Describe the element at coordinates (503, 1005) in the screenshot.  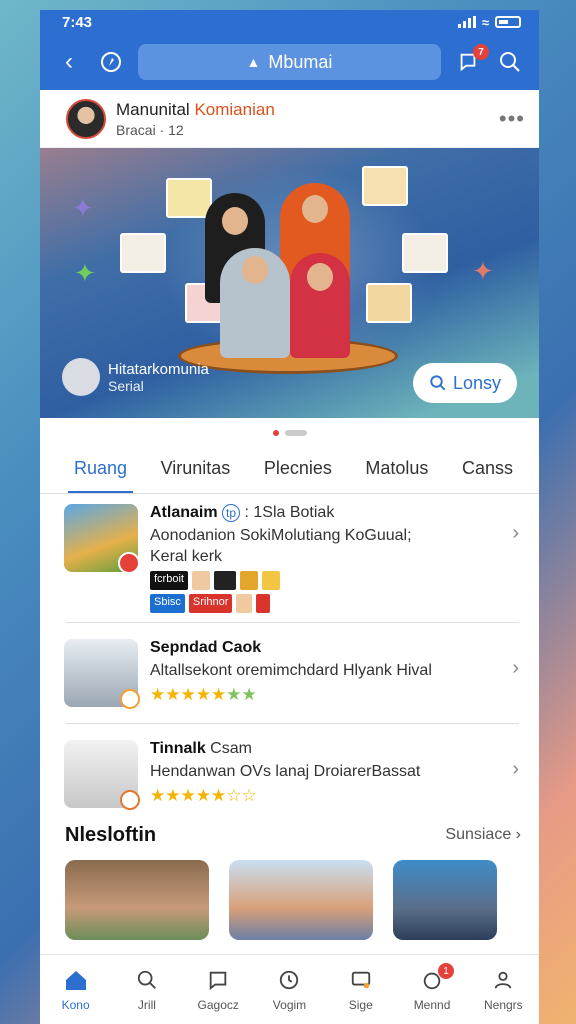
I see `nav-label: Nengrs` at that location.